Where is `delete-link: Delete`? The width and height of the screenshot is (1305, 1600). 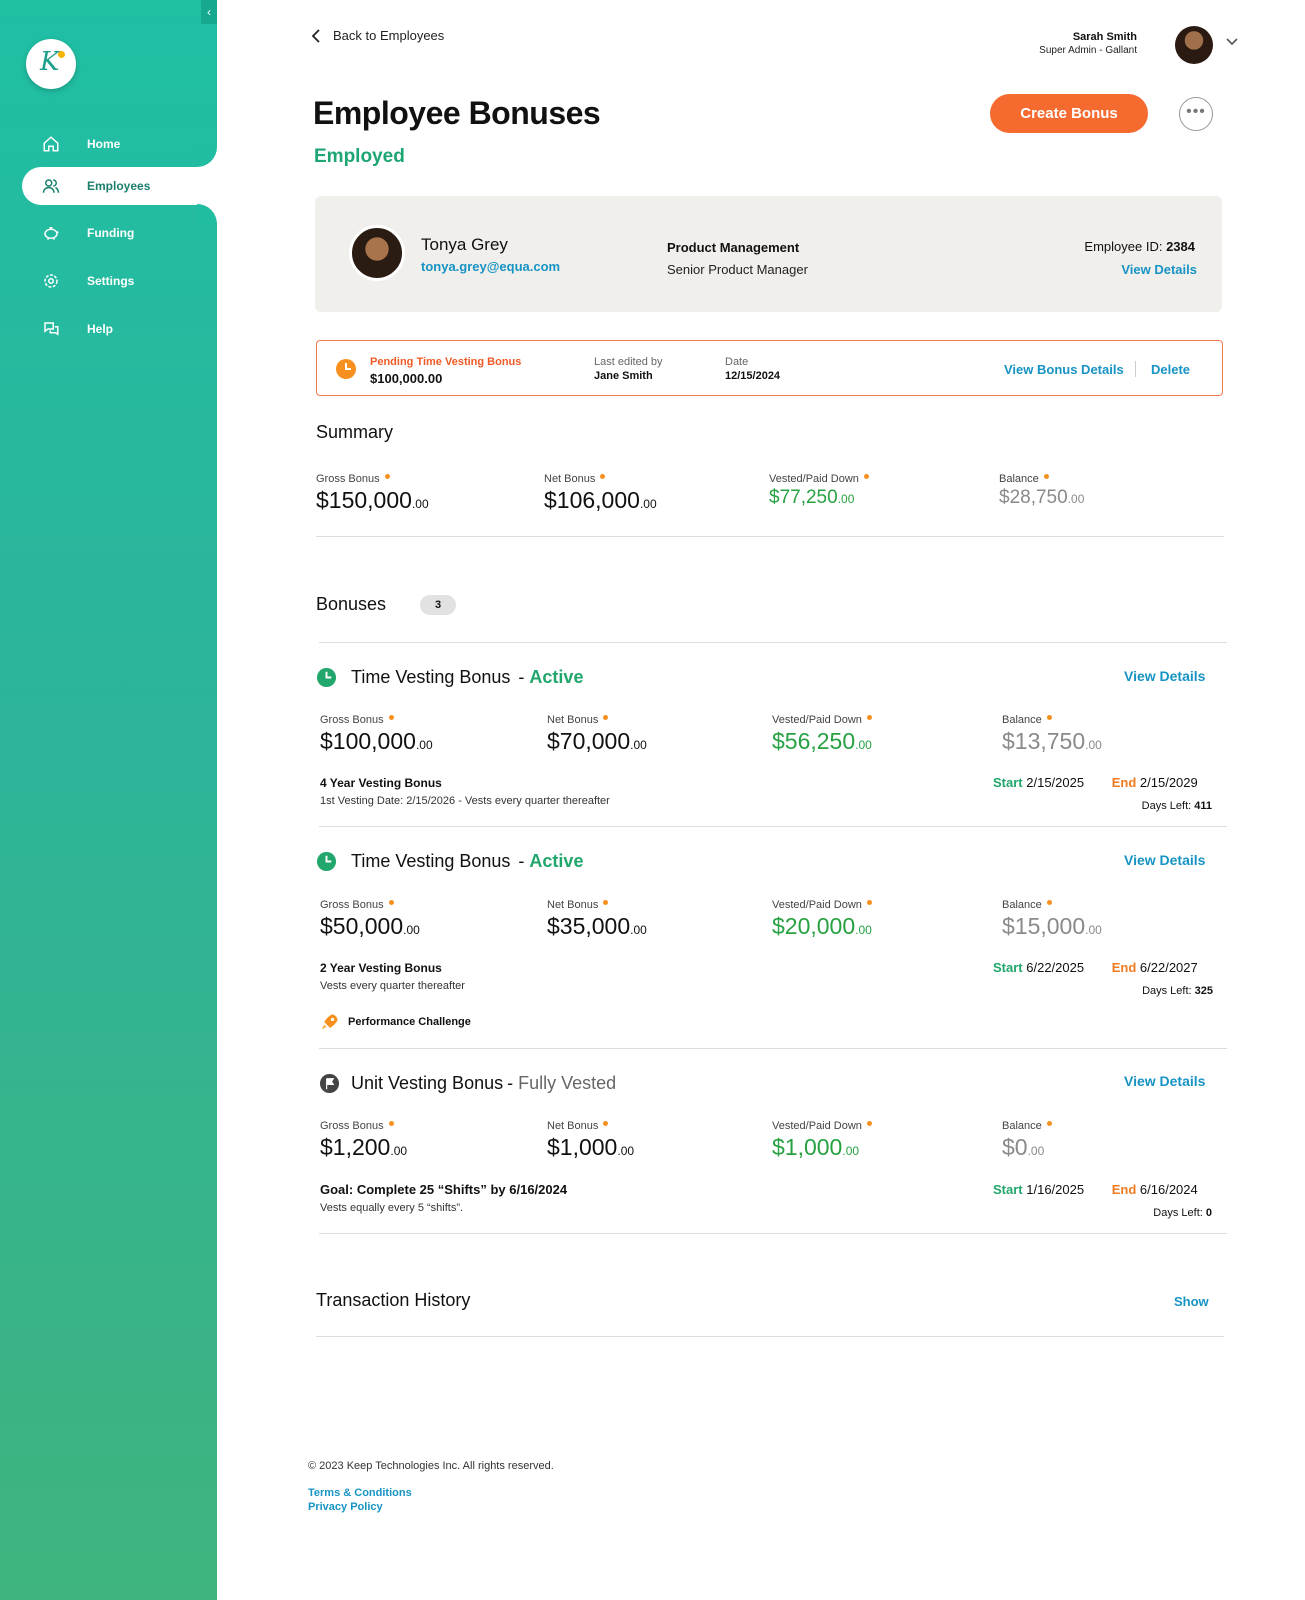
delete-link: Delete is located at coordinates (1170, 369).